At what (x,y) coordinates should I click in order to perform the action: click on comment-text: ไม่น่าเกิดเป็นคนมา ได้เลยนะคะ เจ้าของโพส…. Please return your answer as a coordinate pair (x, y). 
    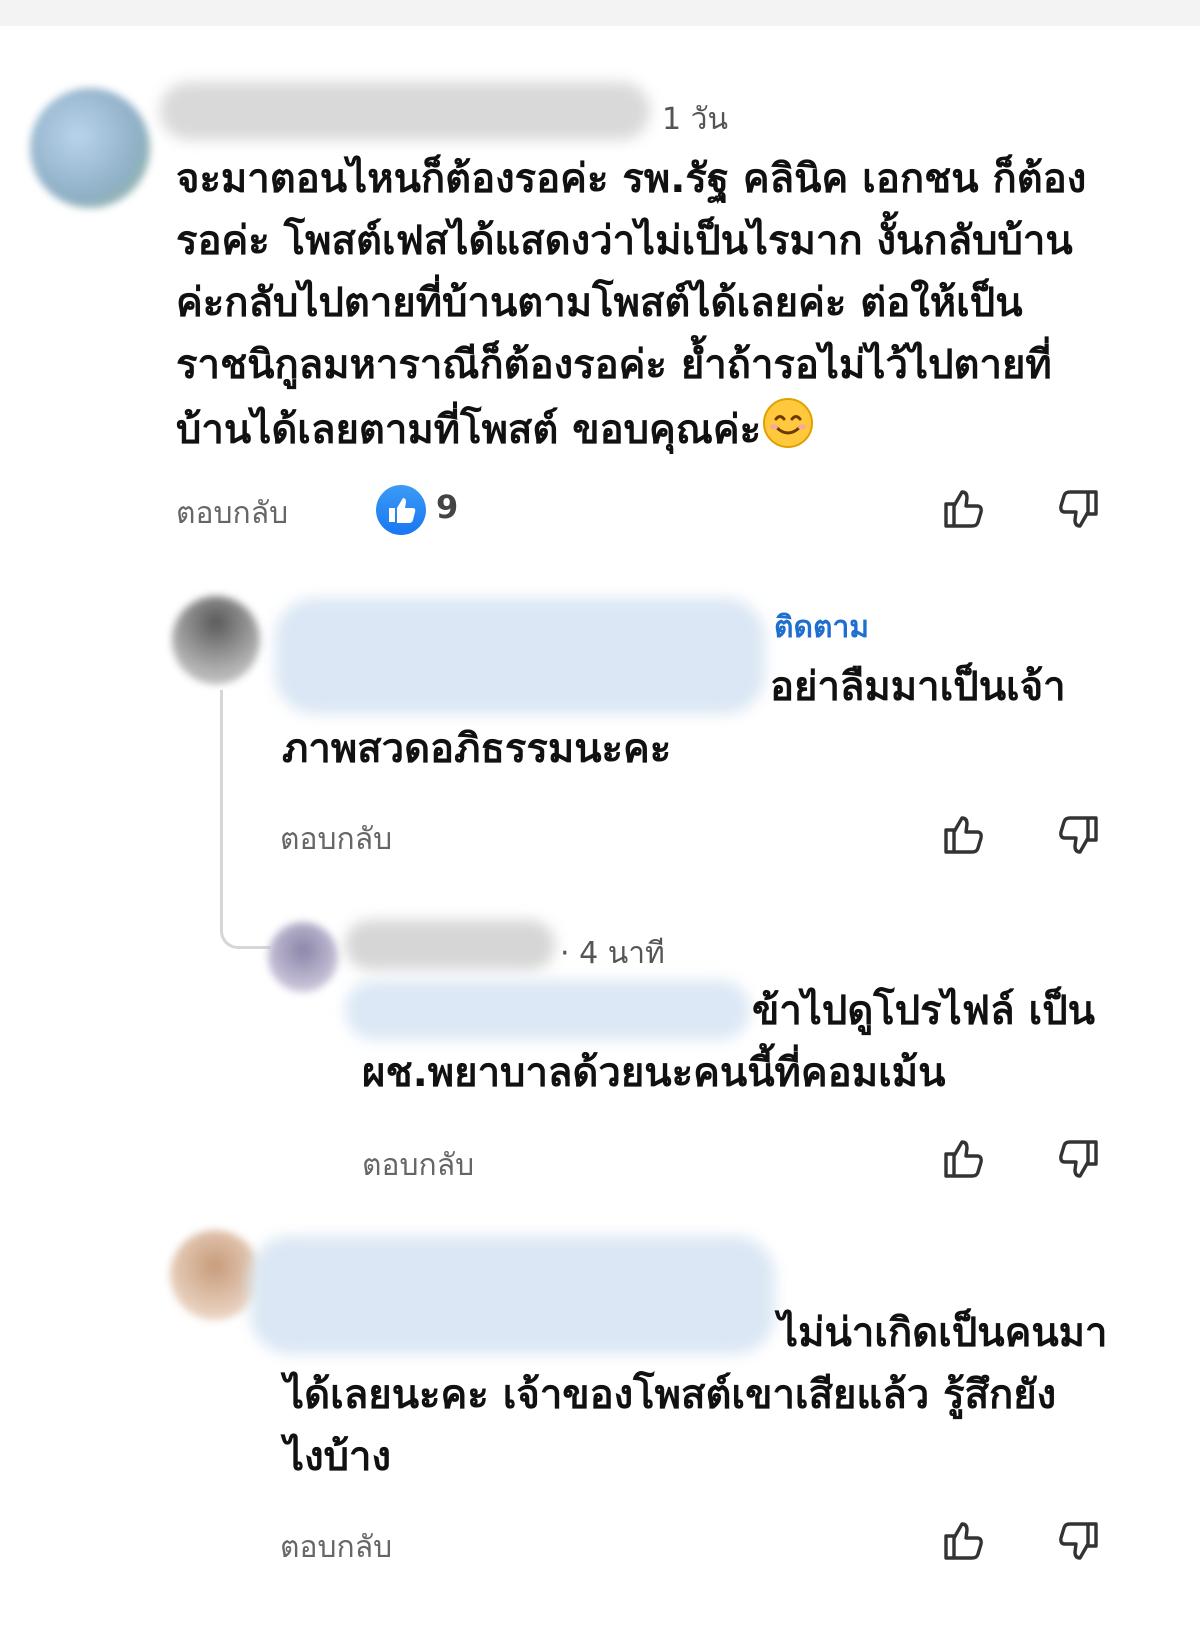
    Looking at the image, I should click on (696, 1395).